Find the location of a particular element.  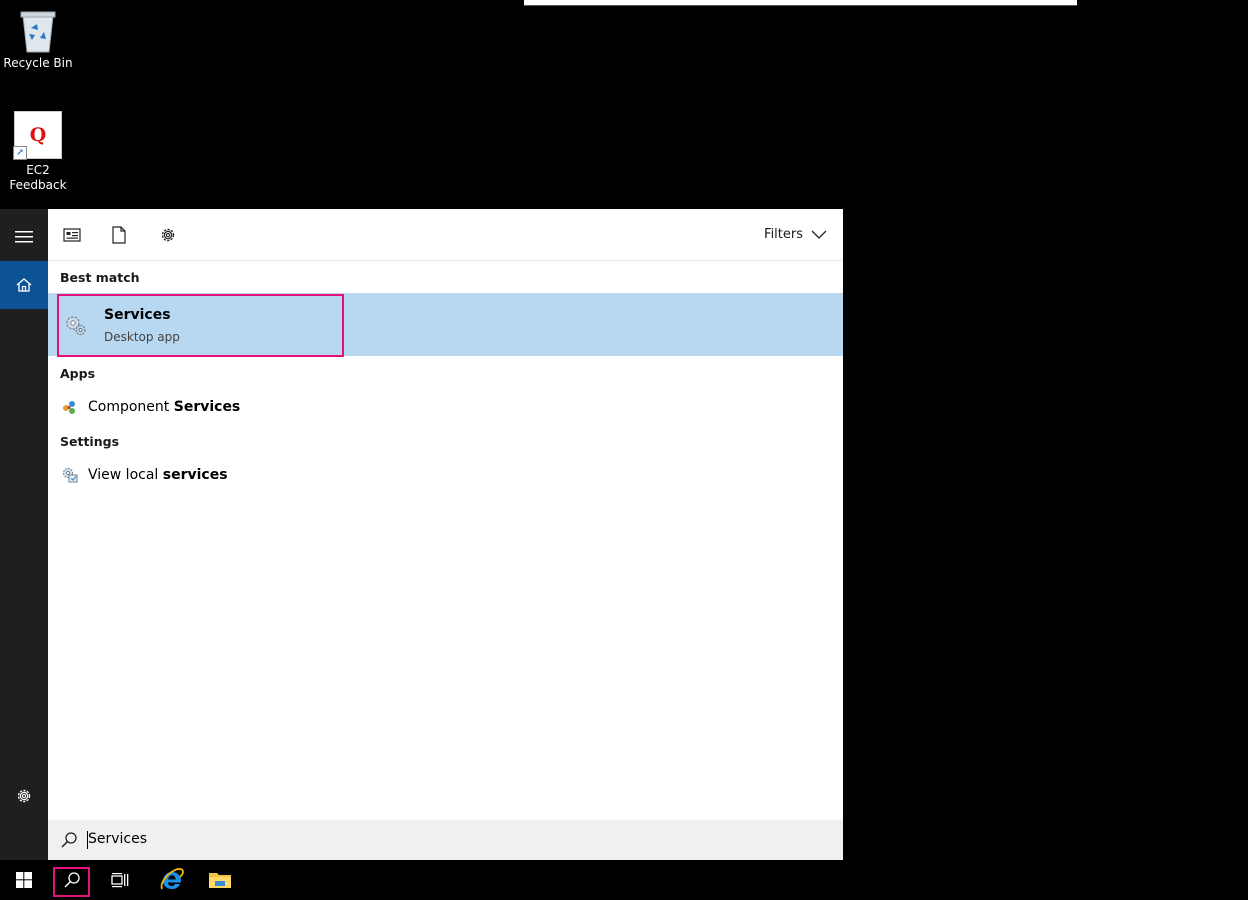

best-match-result: Services Desktop app is located at coordinates (445, 325).